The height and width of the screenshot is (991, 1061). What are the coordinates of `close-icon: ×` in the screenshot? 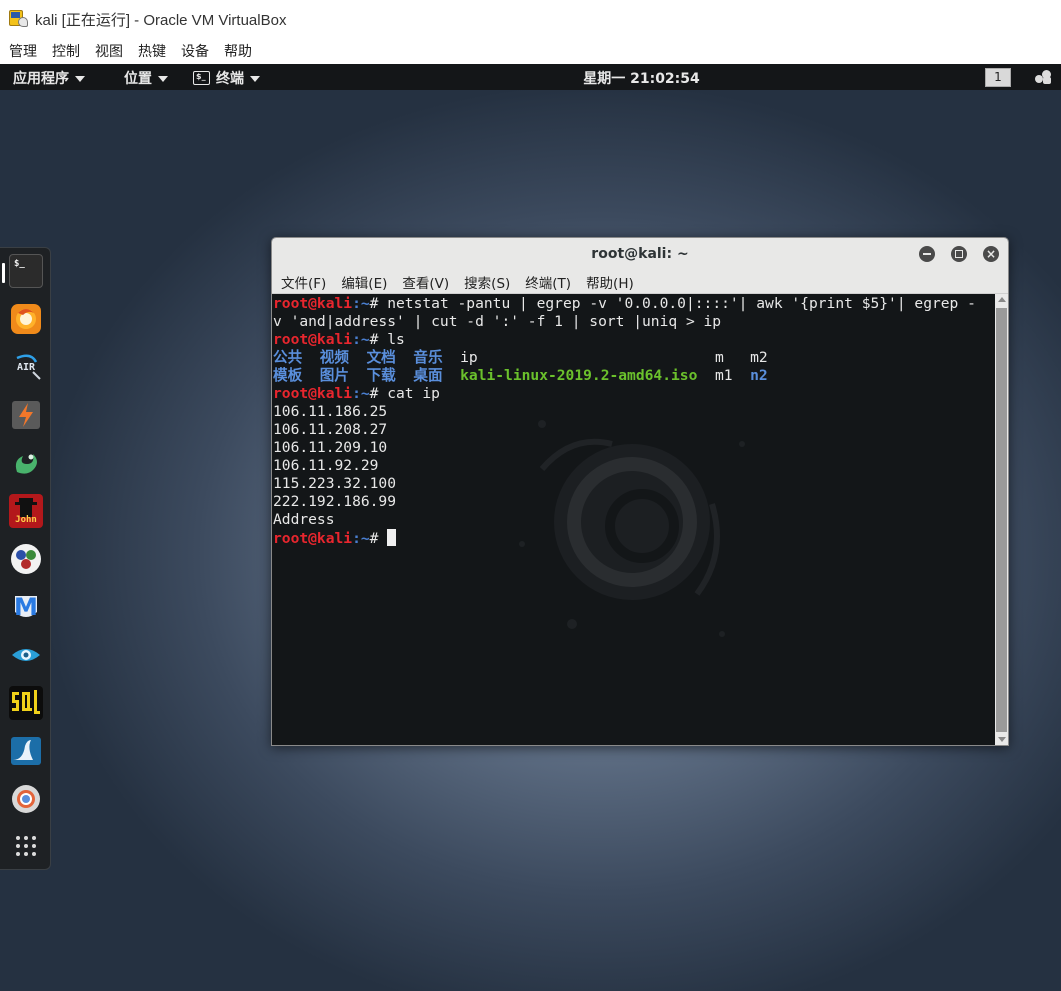 It's located at (991, 254).